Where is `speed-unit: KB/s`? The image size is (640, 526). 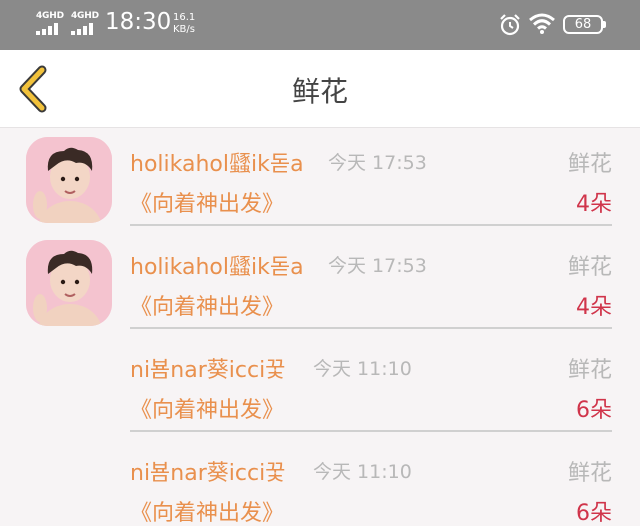 speed-unit: KB/s is located at coordinates (184, 29).